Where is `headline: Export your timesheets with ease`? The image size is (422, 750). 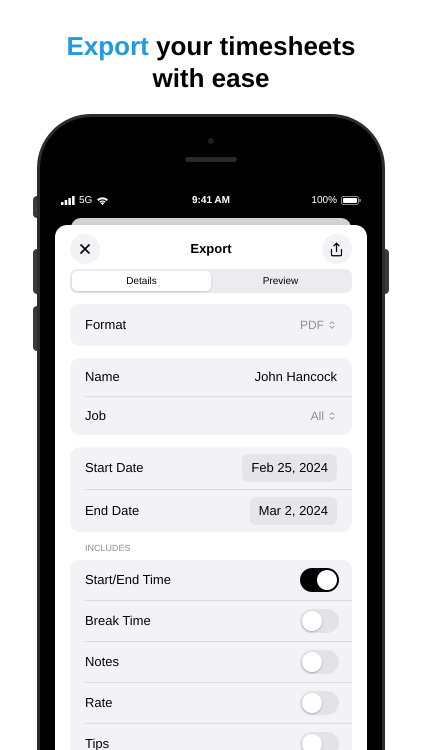
headline: Export your timesheets with ease is located at coordinates (211, 62).